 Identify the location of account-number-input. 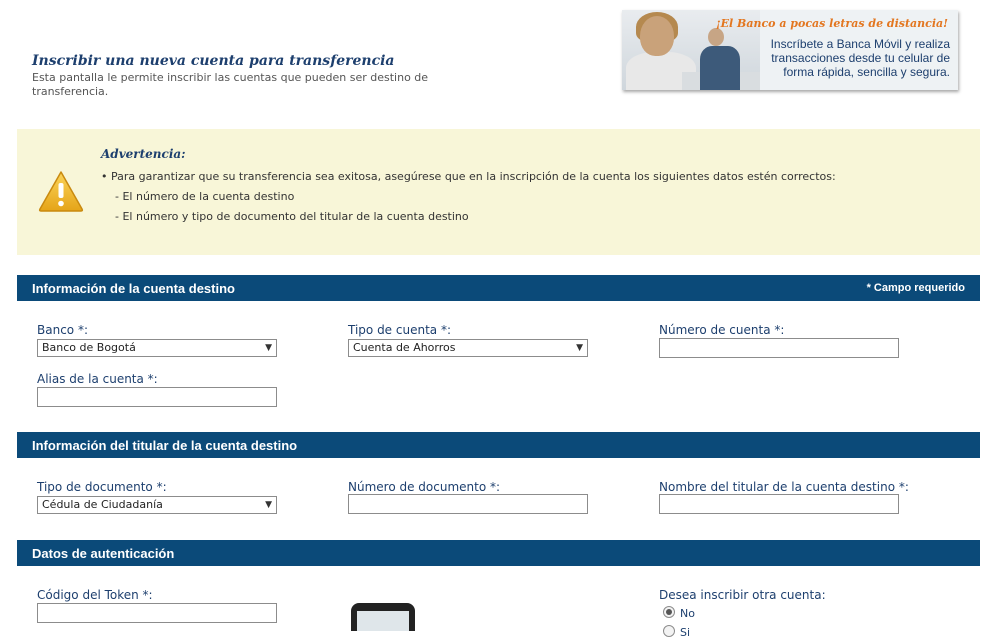
(779, 348).